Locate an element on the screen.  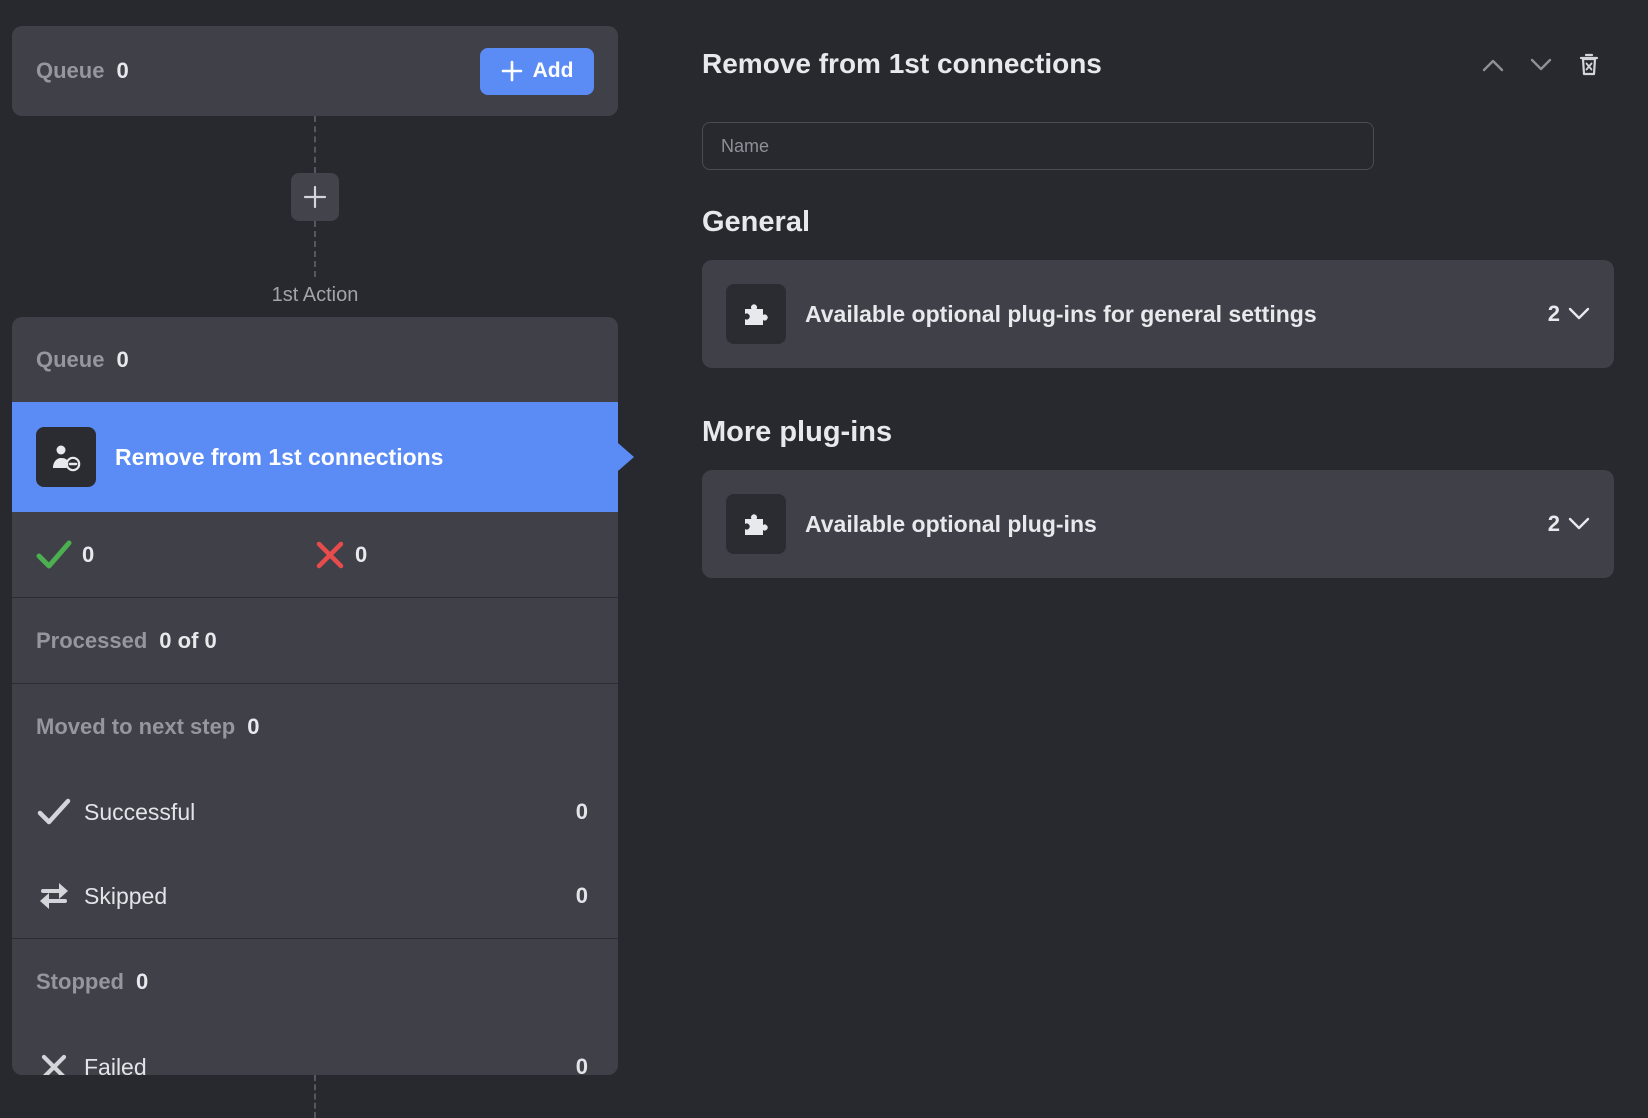
moved-label: Moved to next step is located at coordinates (136, 726).